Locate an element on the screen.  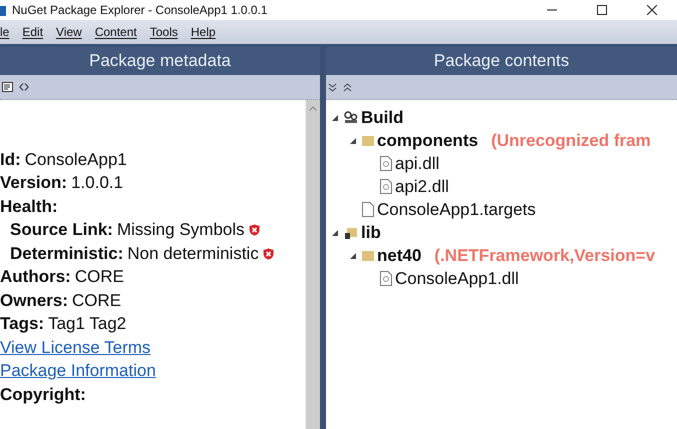
tree-item: ConsoleApp1.targets is located at coordinates (501, 209).